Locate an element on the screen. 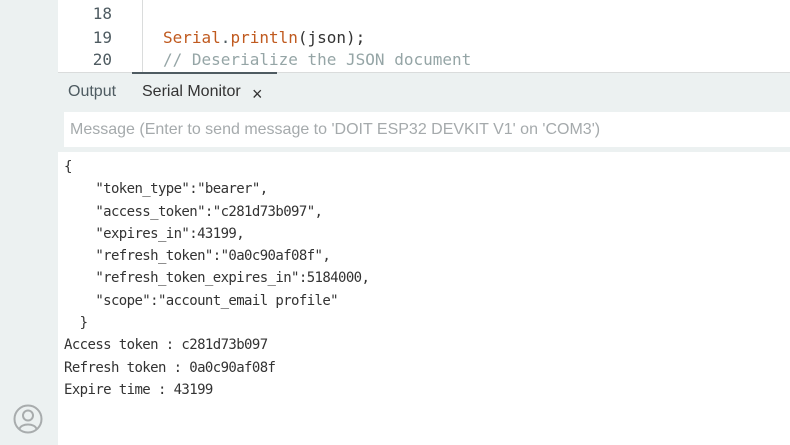  line-number: 19 is located at coordinates (102, 37).